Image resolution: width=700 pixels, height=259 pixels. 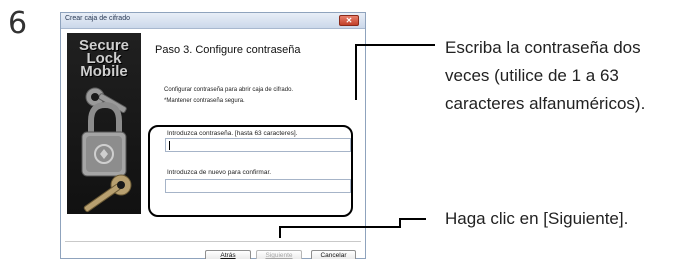 I want to click on password-callout-line-2: veces (utilice de 1 a 63, so click(x=532, y=75).